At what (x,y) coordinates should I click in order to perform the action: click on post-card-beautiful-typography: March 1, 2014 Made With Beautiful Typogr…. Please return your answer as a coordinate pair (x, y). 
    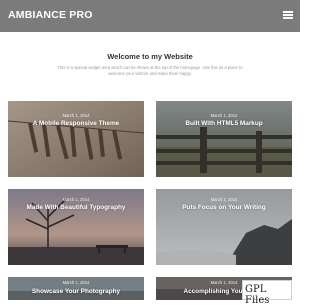
    Looking at the image, I should click on (76, 227).